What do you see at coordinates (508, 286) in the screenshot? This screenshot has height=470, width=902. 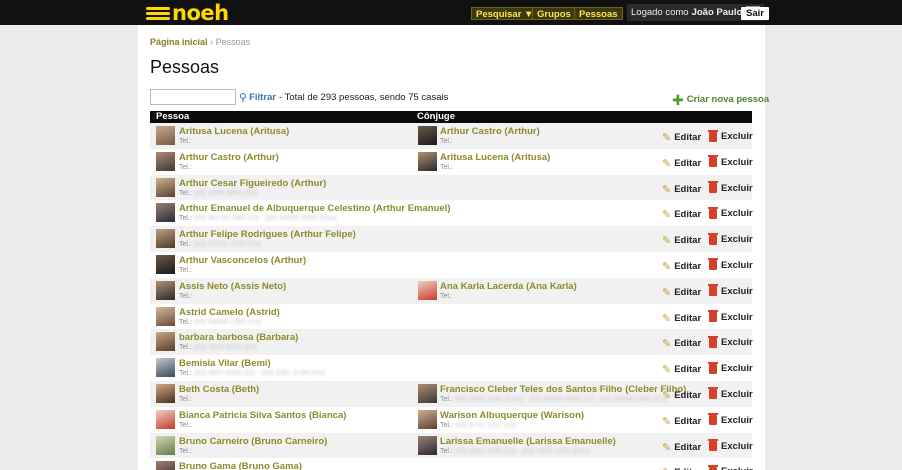 I see `spouse-name: Ana Karla Lacerda (Ana Karla)` at bounding box center [508, 286].